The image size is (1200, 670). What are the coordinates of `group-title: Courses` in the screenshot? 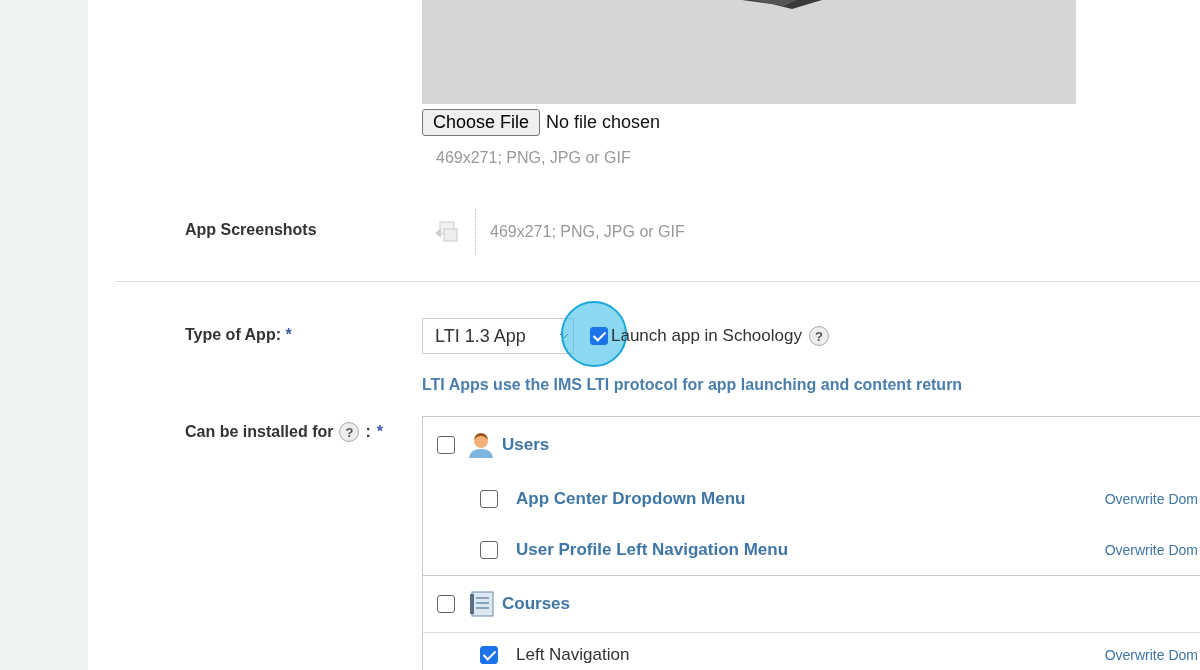 It's located at (536, 604).